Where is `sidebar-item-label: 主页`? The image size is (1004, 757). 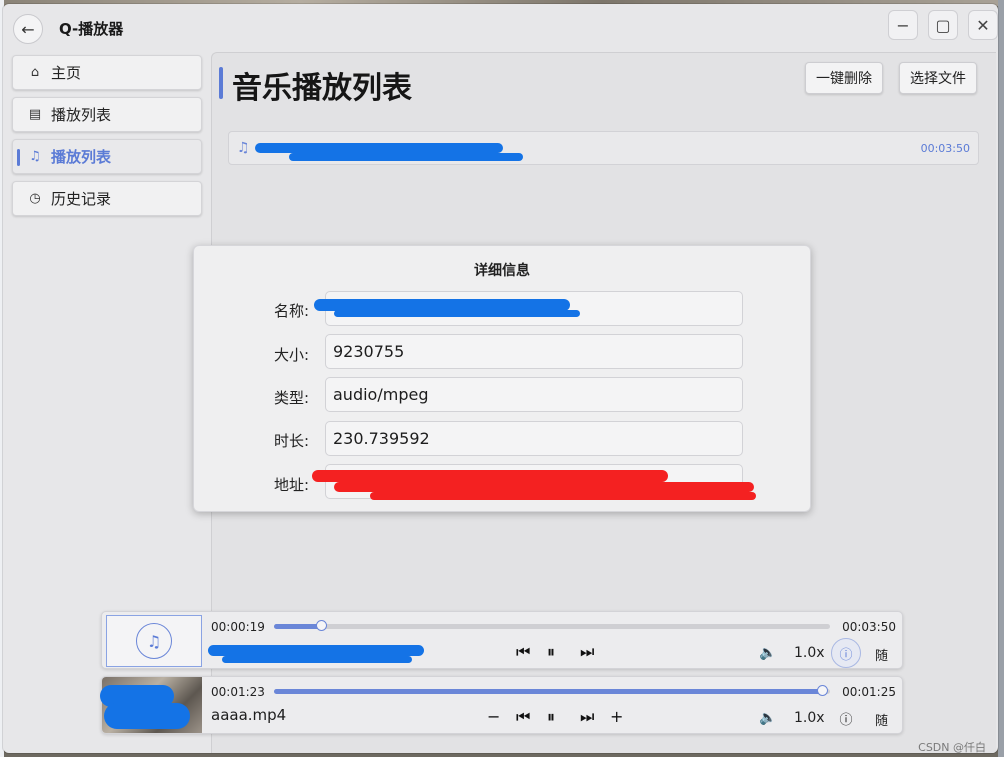 sidebar-item-label: 主页 is located at coordinates (66, 73).